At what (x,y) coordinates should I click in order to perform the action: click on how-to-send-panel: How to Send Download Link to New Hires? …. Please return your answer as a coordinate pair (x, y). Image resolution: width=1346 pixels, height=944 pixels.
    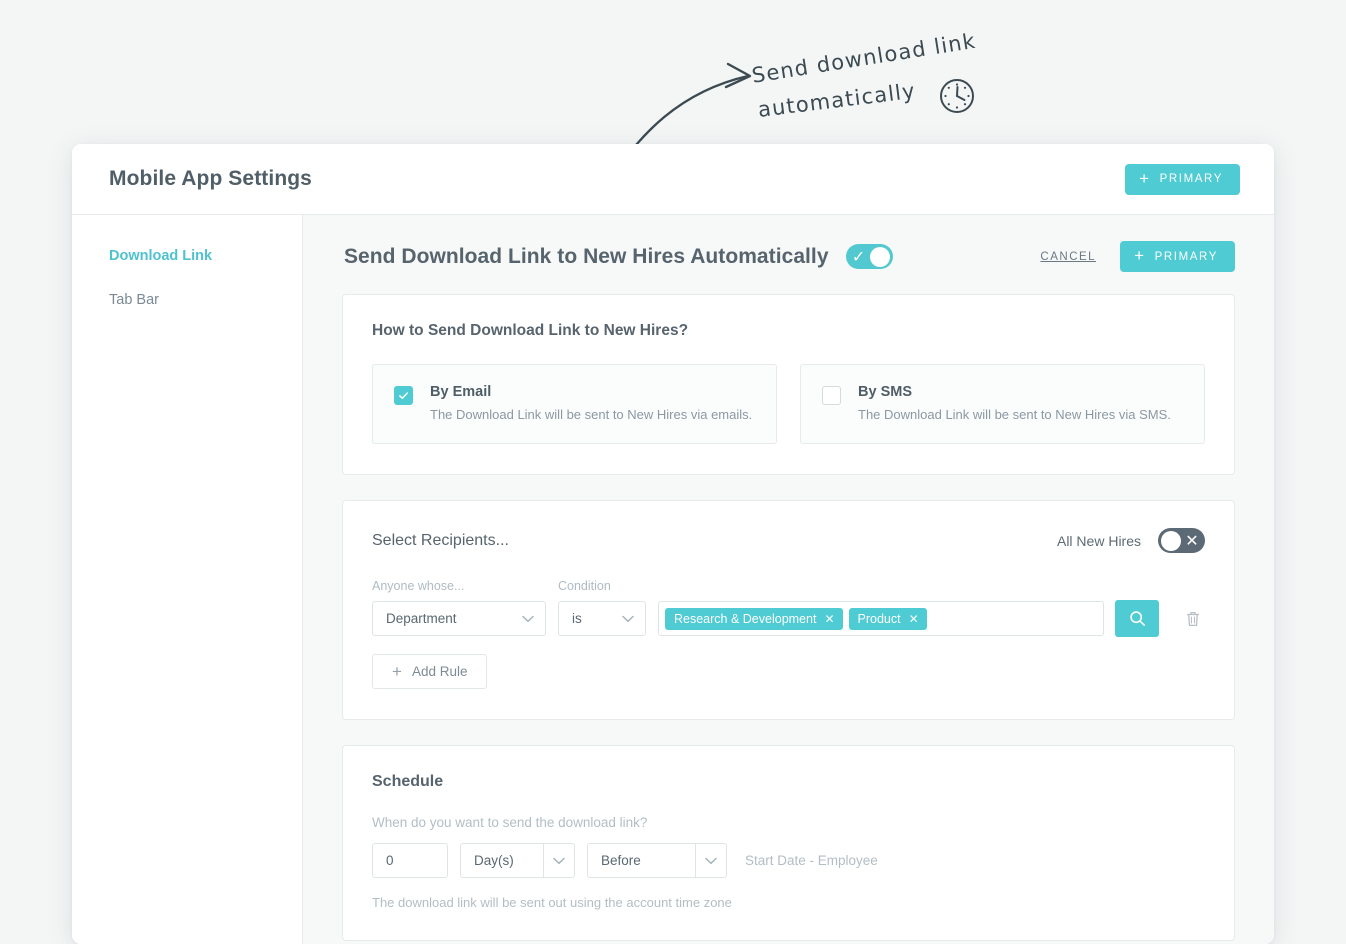
    Looking at the image, I should click on (788, 384).